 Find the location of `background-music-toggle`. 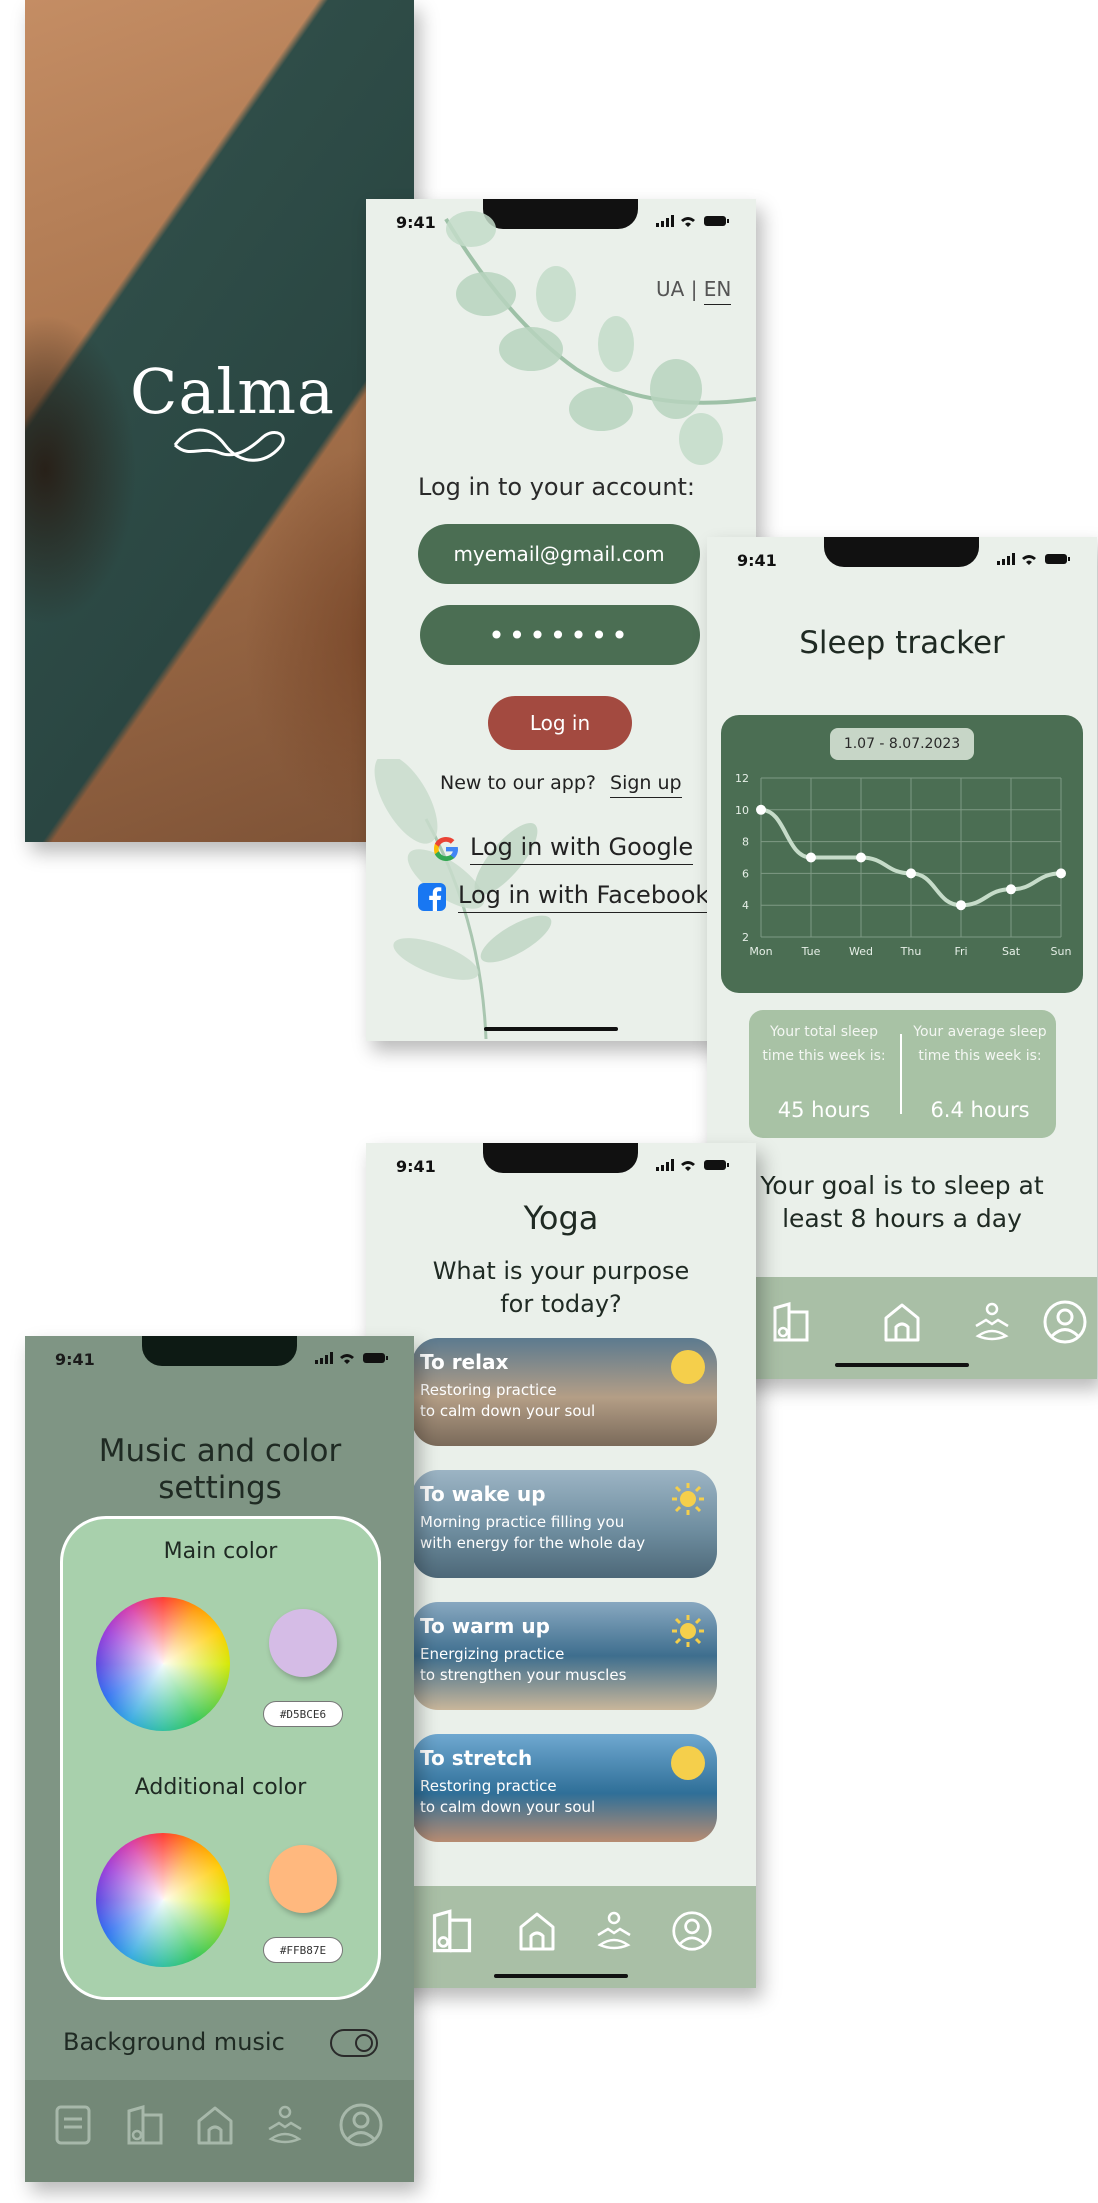

background-music-toggle is located at coordinates (354, 2043).